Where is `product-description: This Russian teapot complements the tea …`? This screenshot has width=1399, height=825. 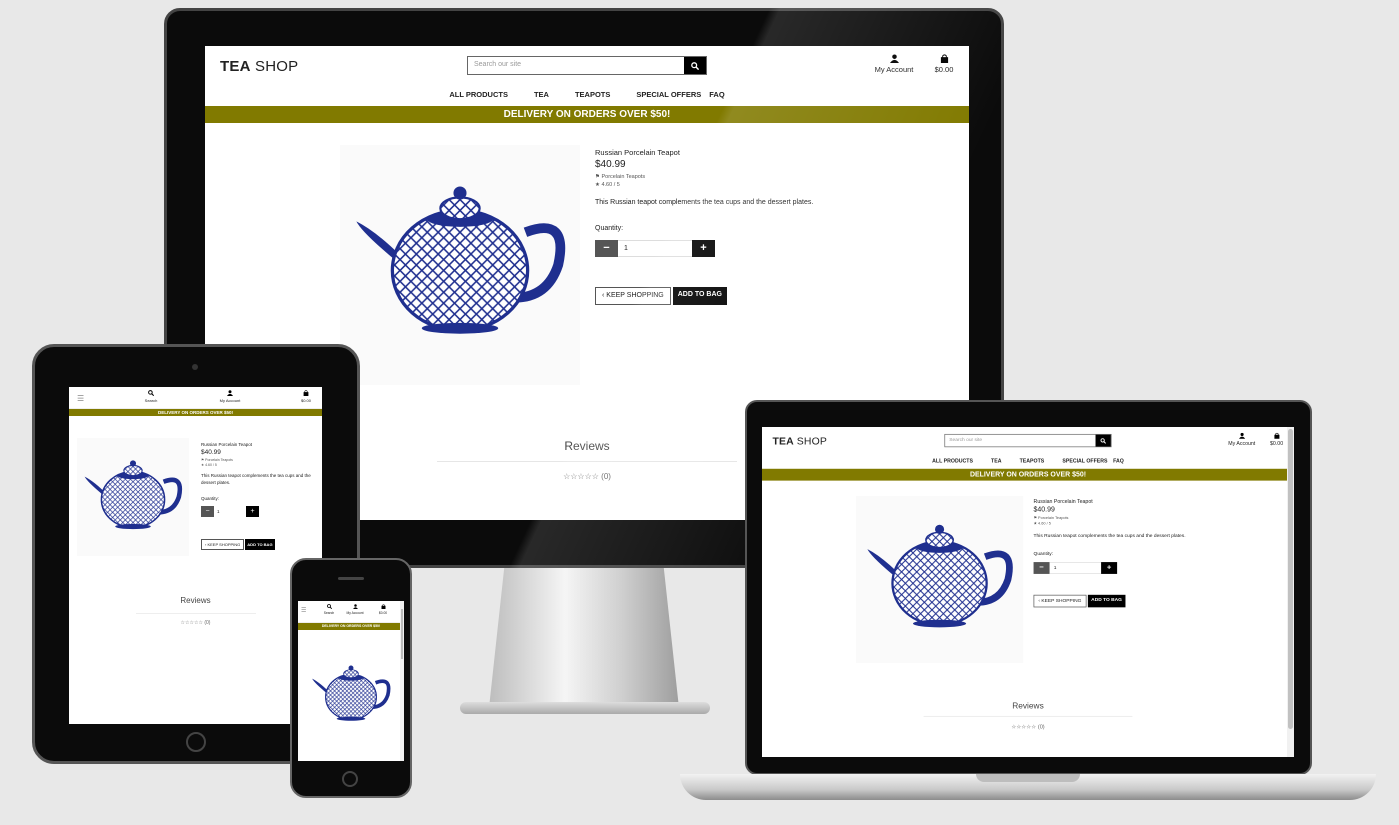 product-description: This Russian teapot complements the tea … is located at coordinates (704, 202).